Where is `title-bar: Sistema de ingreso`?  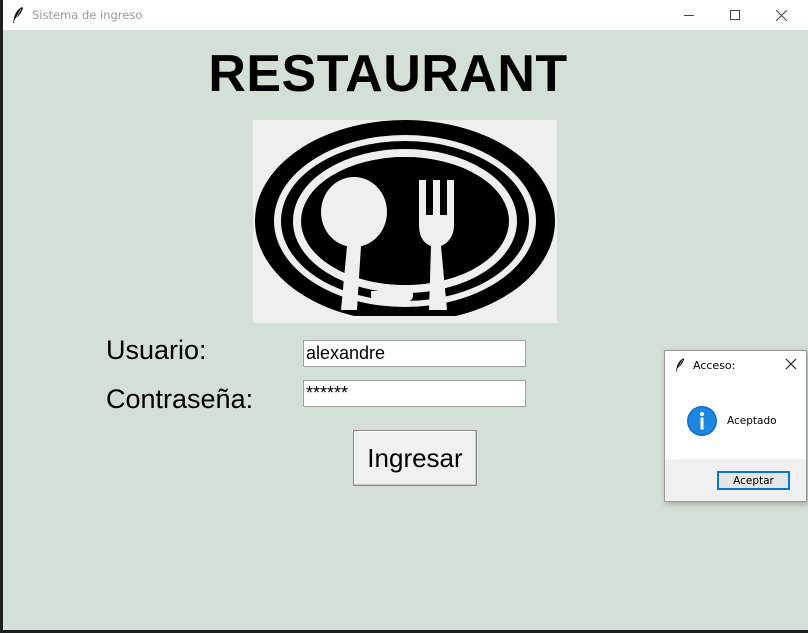 title-bar: Sistema de ingreso is located at coordinates (405, 15).